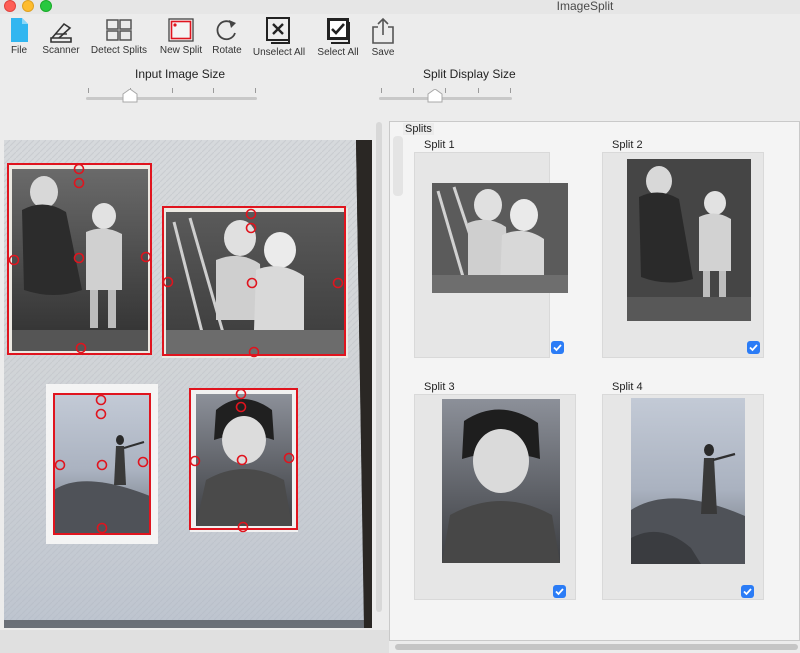 This screenshot has height=653, width=800. What do you see at coordinates (194, 641) in the screenshot?
I see `image-pane-footer` at bounding box center [194, 641].